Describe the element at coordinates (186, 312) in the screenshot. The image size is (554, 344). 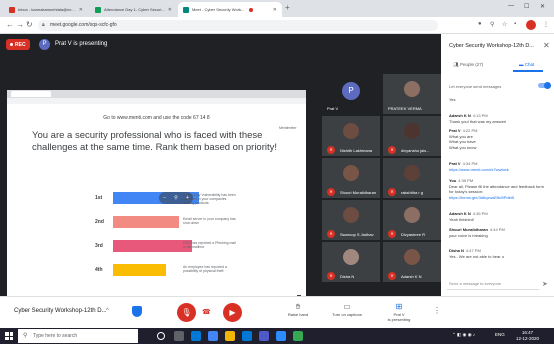
I see `mic-off-button: 🎙︎` at that location.